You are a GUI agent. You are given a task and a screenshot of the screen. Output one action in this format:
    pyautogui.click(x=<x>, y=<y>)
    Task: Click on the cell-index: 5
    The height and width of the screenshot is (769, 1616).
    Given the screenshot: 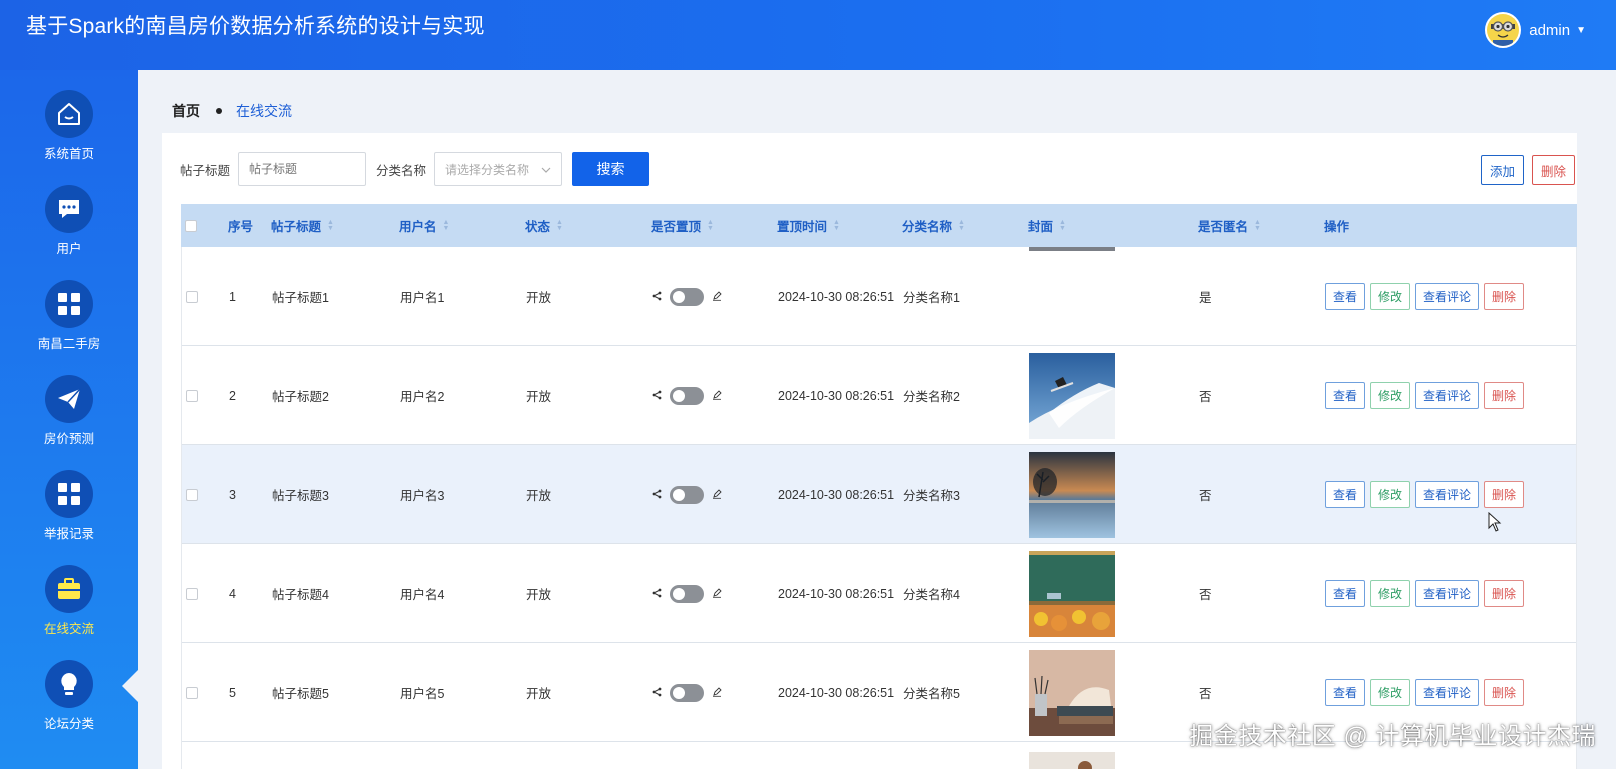 What is the action you would take?
    pyautogui.click(x=232, y=692)
    